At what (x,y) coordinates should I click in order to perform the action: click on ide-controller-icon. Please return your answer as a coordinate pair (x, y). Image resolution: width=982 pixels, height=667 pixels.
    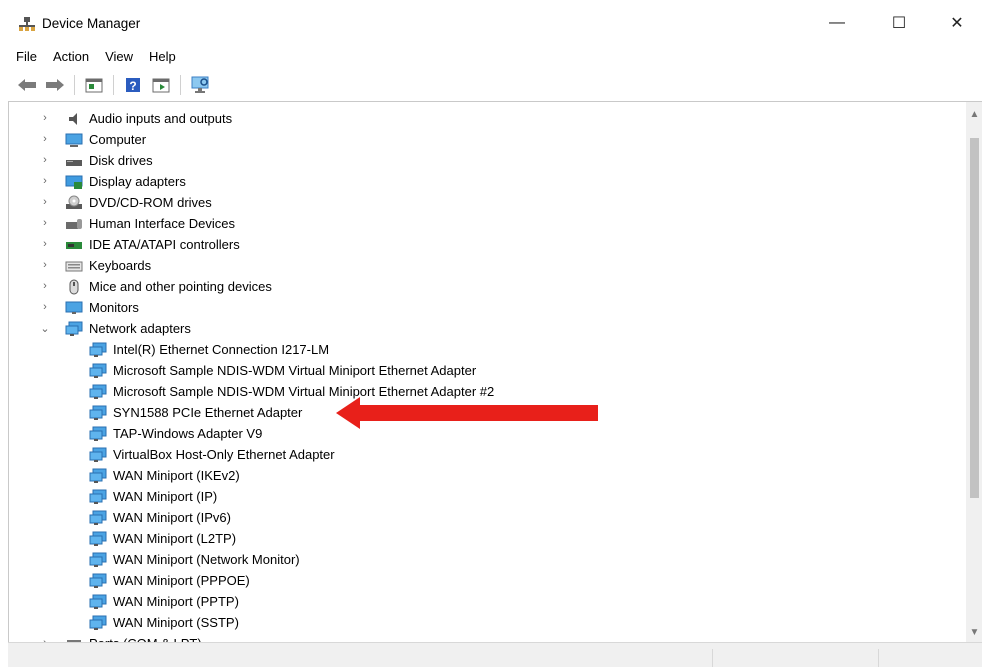
    Looking at the image, I should click on (74, 245).